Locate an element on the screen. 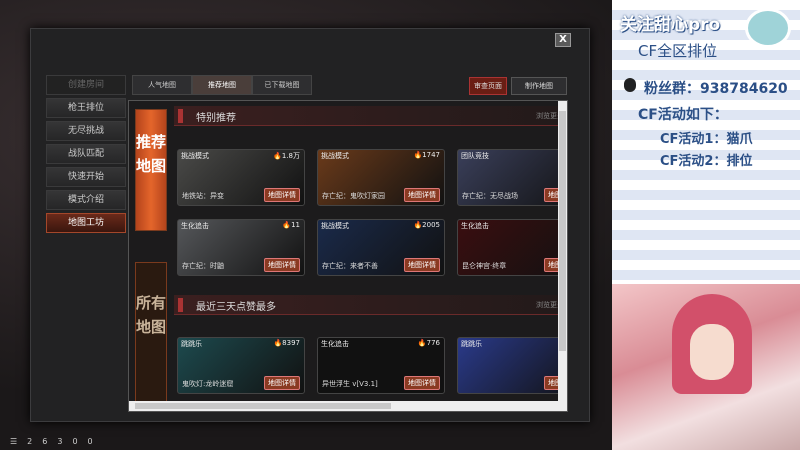  map-name: 鬼吹灯:龙岭迷窟 is located at coordinates (208, 384).